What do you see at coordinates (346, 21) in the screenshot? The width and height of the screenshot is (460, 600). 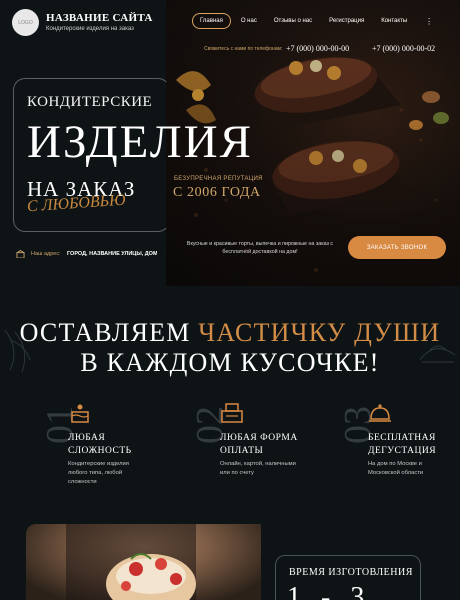 I see `nav-registration: Регистрация` at bounding box center [346, 21].